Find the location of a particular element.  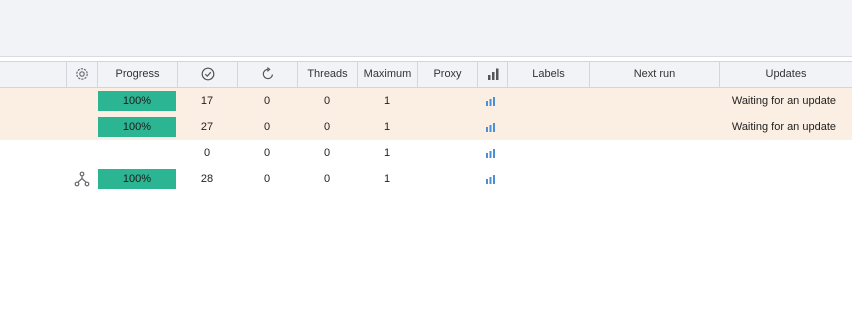

column-success is located at coordinates (207, 74).